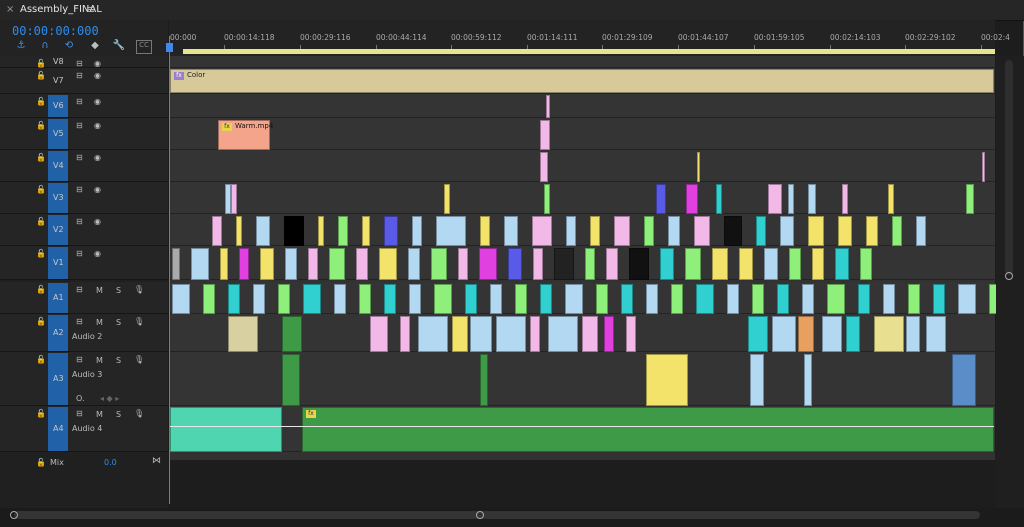 The height and width of the screenshot is (527, 1024). Describe the element at coordinates (119, 46) in the screenshot. I see `wrench-icon: 🔧` at that location.